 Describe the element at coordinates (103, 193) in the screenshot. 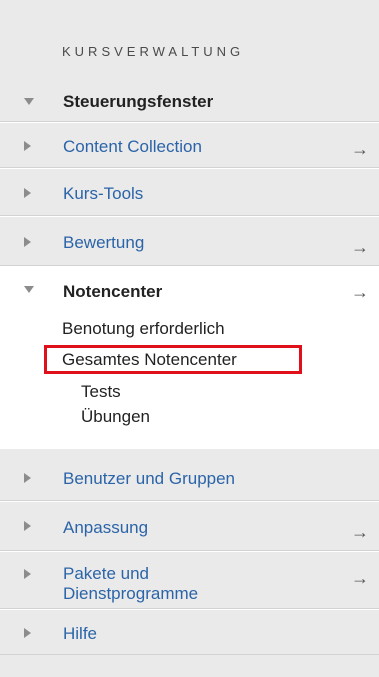

I see `menu-item-label: Kurs-Tools` at that location.